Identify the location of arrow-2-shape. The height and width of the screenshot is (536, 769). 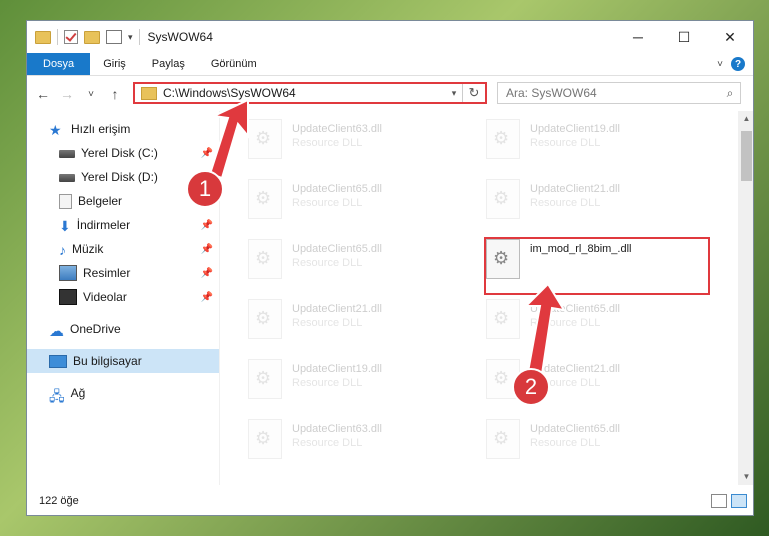
(545, 329).